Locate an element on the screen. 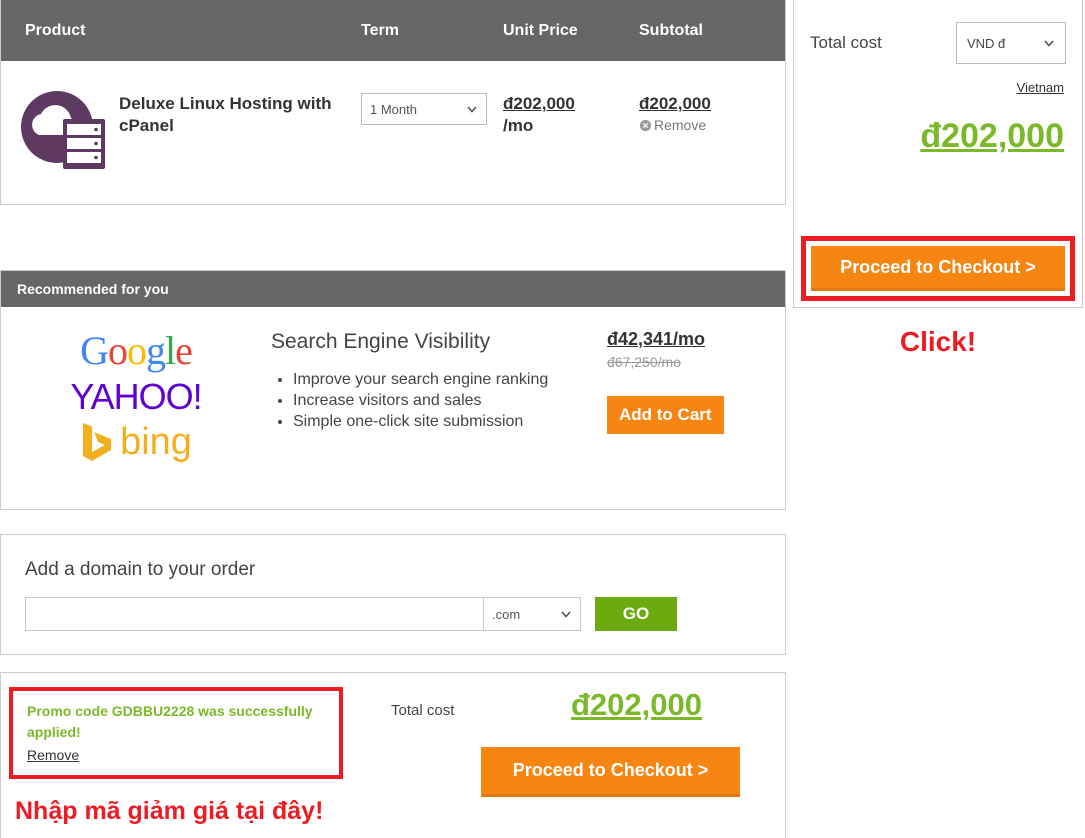 This screenshot has height=838, width=1085. column-header-subtotal: Subtotal is located at coordinates (671, 30).